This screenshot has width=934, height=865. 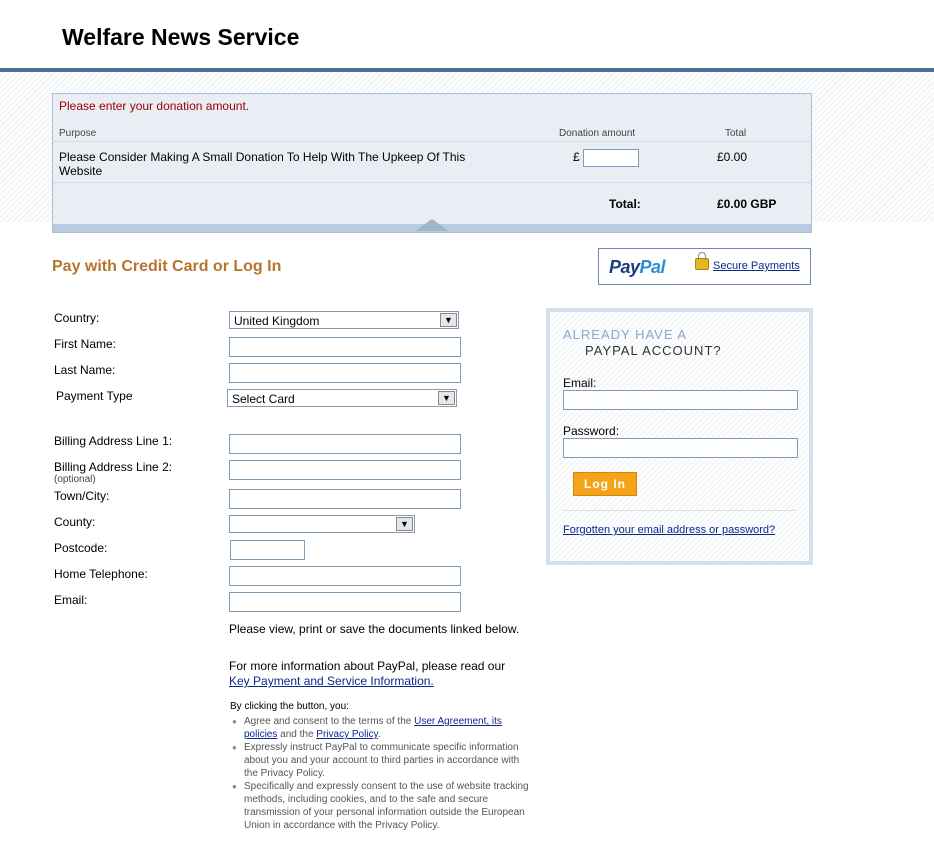 What do you see at coordinates (154, 106) in the screenshot?
I see `error-message: Please enter your donation amount.` at bounding box center [154, 106].